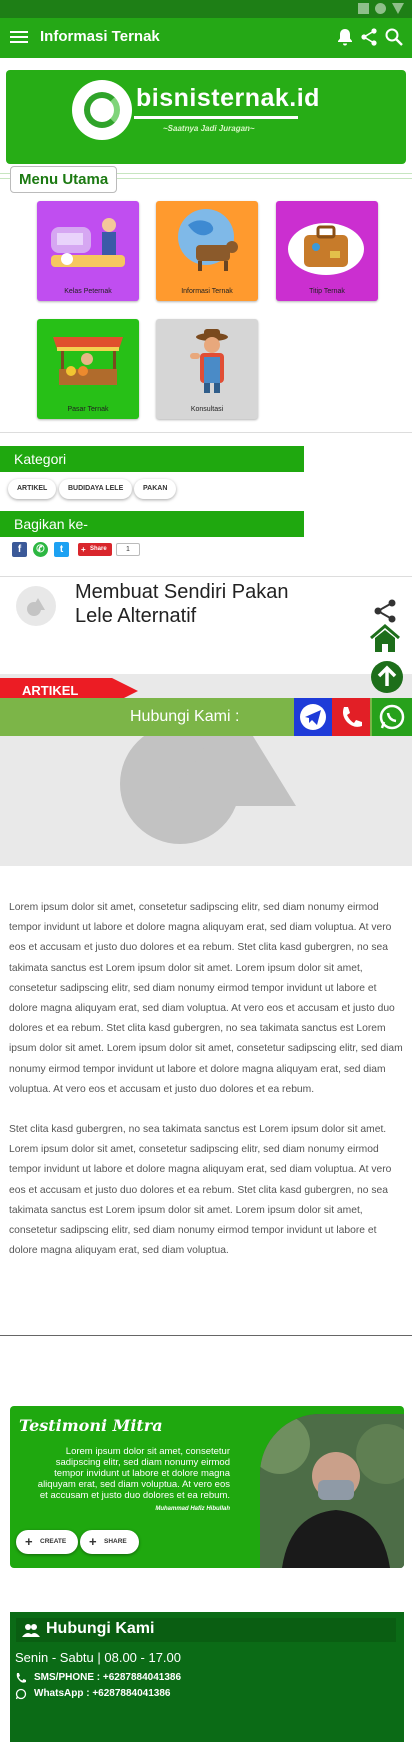  Describe the element at coordinates (206, 9) in the screenshot. I see `status-bar` at that location.